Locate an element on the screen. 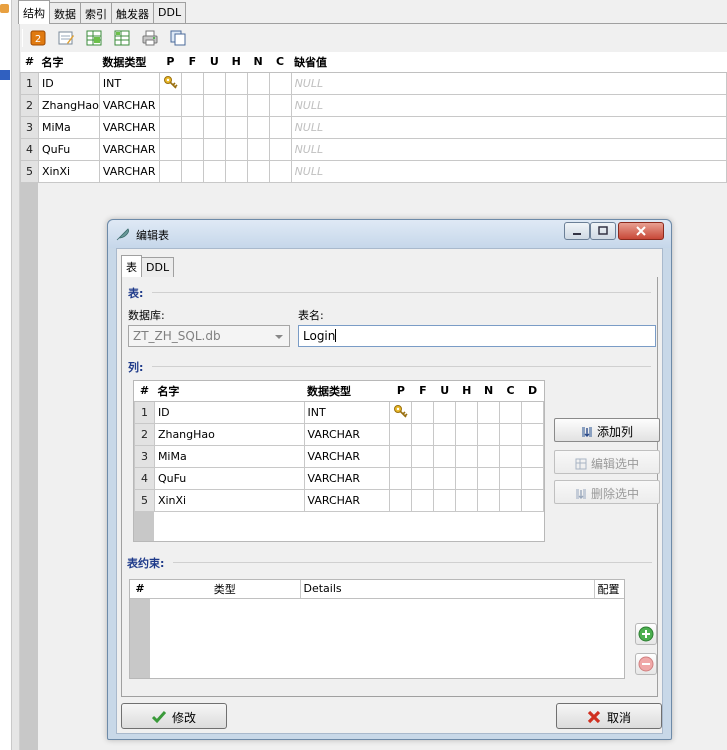 The image size is (727, 750). minimize-button is located at coordinates (577, 231).